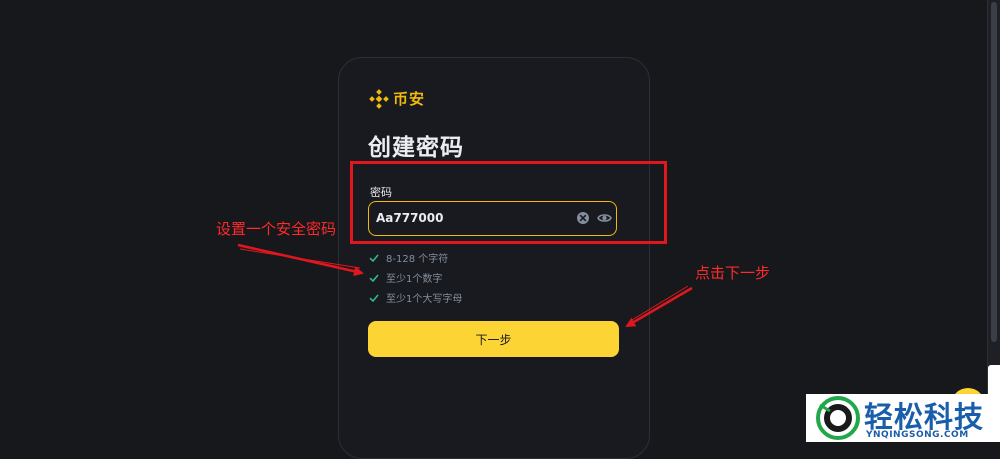 Image resolution: width=1000 pixels, height=459 pixels. Describe the element at coordinates (300, 260) in the screenshot. I see `arrow-to-requirements` at that location.